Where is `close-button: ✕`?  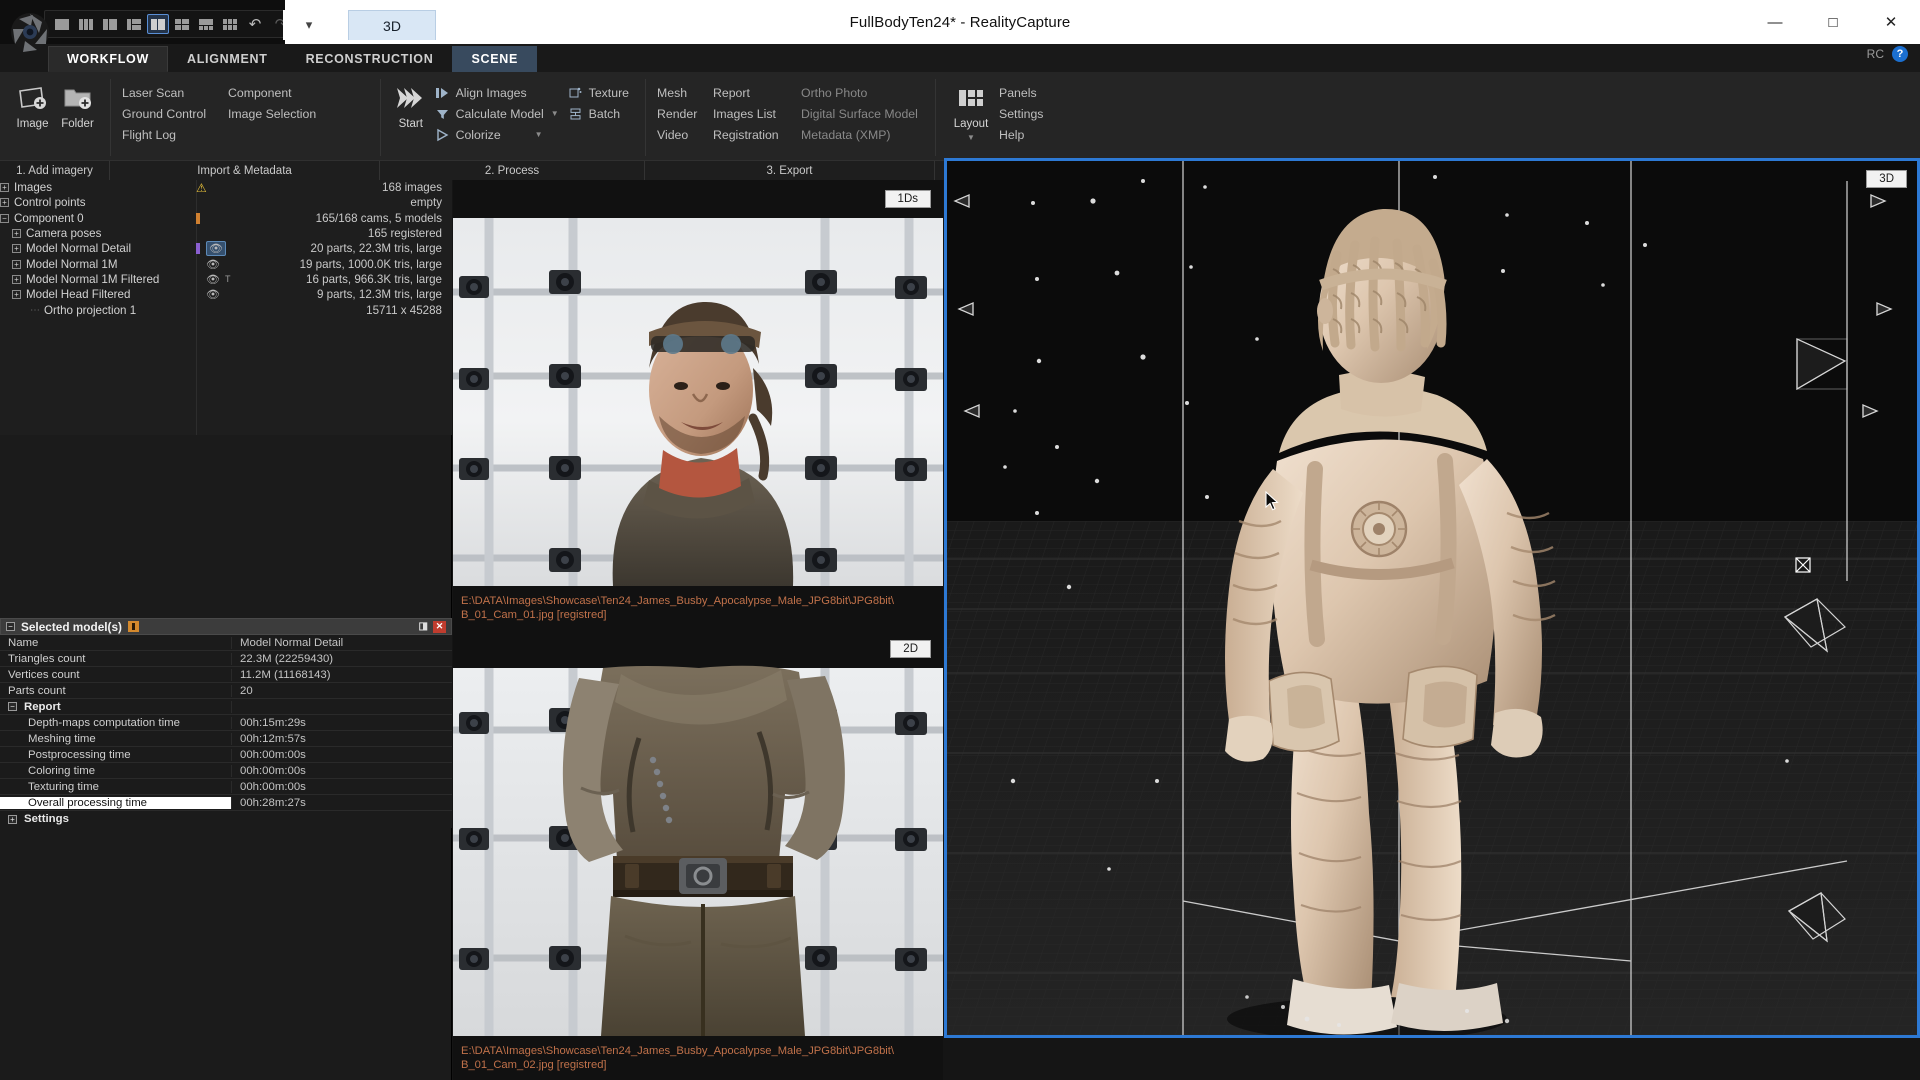
close-button: ✕ is located at coordinates (1891, 22).